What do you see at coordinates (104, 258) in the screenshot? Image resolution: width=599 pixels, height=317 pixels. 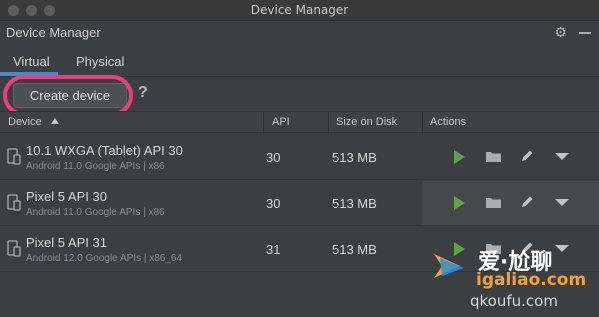 I see `device-details: Android 12.0 Google APIs | x86_64` at bounding box center [104, 258].